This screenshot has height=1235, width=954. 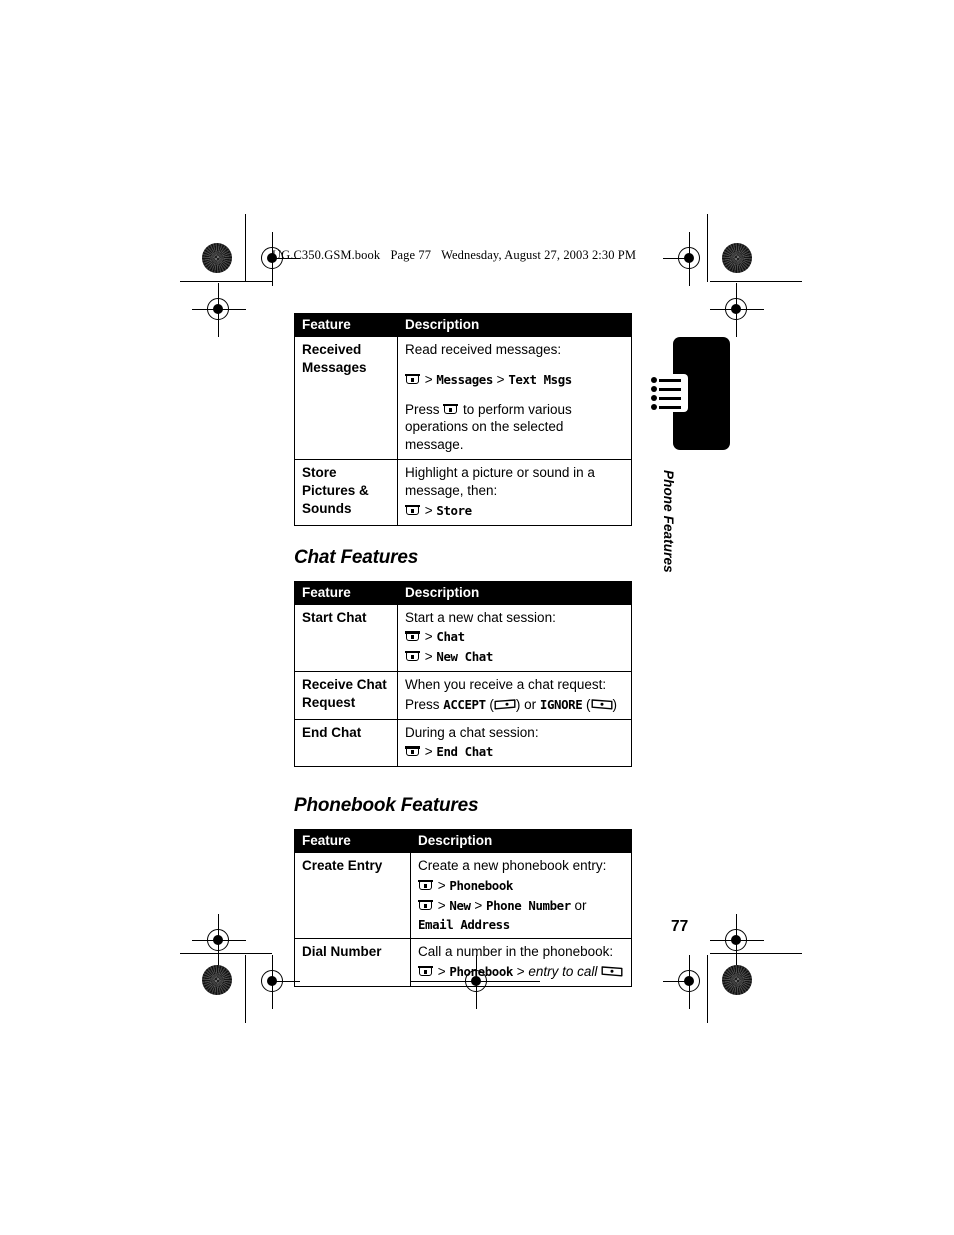 What do you see at coordinates (273, 982) in the screenshot?
I see `registration-mark-bottom-left` at bounding box center [273, 982].